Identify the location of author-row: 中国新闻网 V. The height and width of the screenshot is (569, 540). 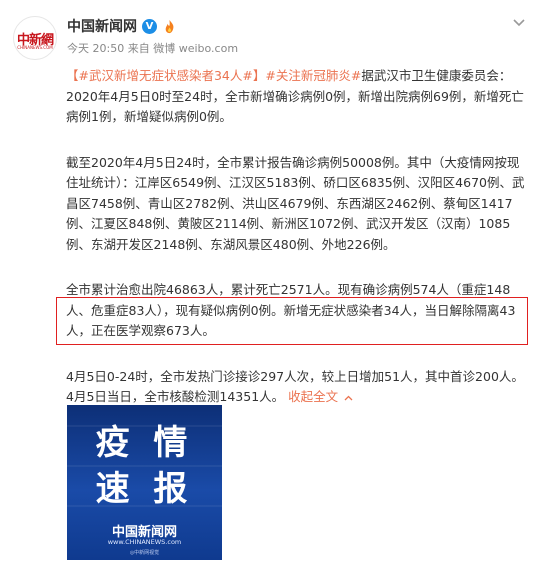
(122, 26).